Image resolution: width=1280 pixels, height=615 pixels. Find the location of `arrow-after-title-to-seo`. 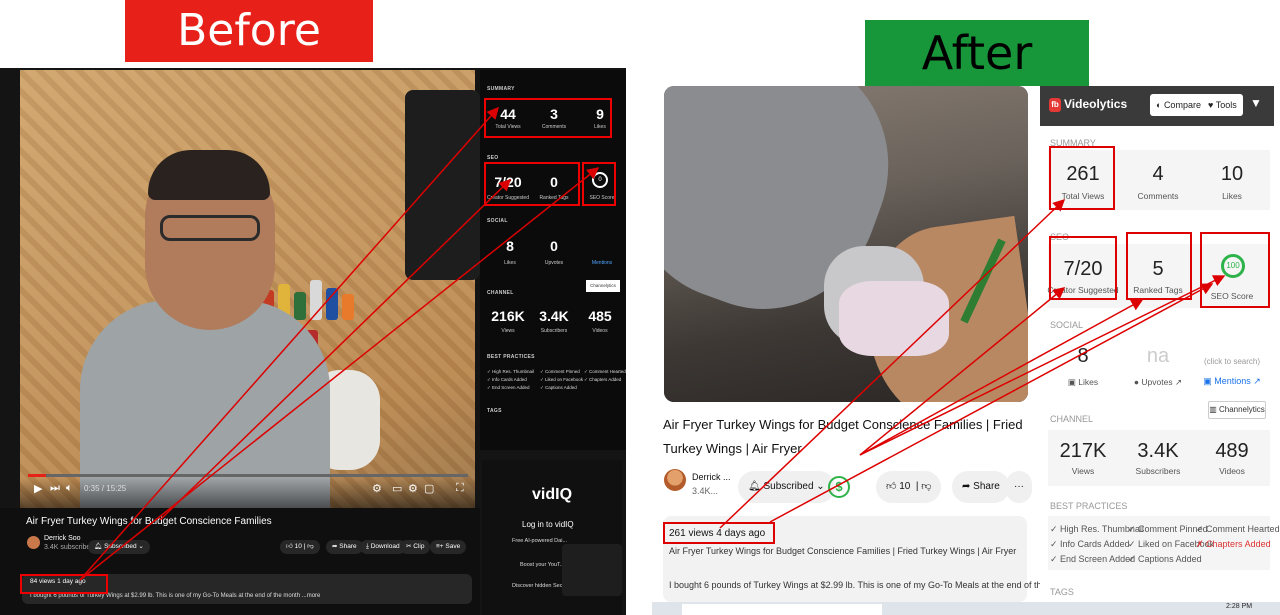

arrow-after-title-to-seo is located at coordinates (1042, 365).